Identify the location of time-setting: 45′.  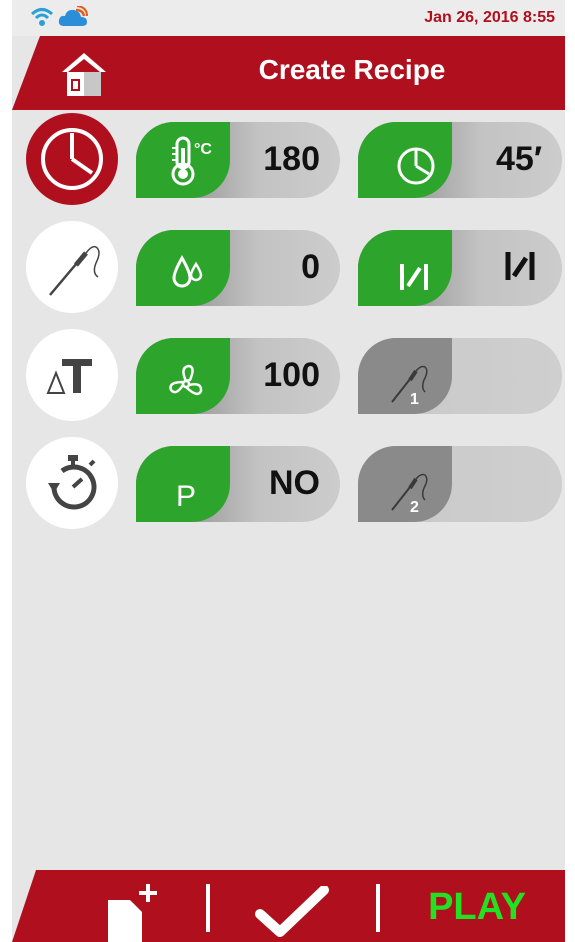
(460, 160).